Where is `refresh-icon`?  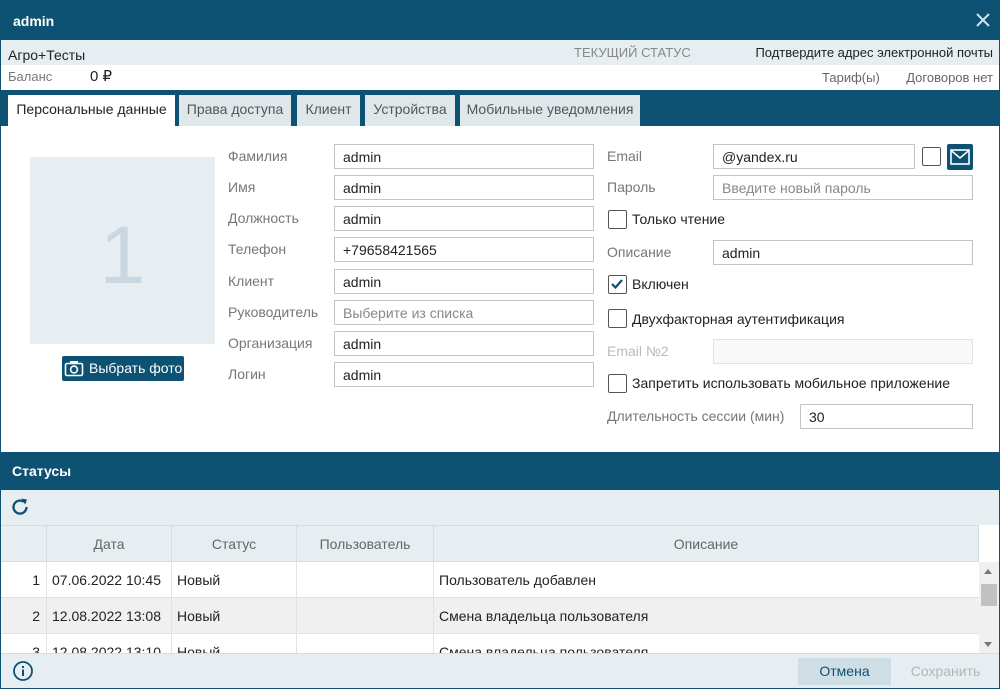
refresh-icon is located at coordinates (20, 507).